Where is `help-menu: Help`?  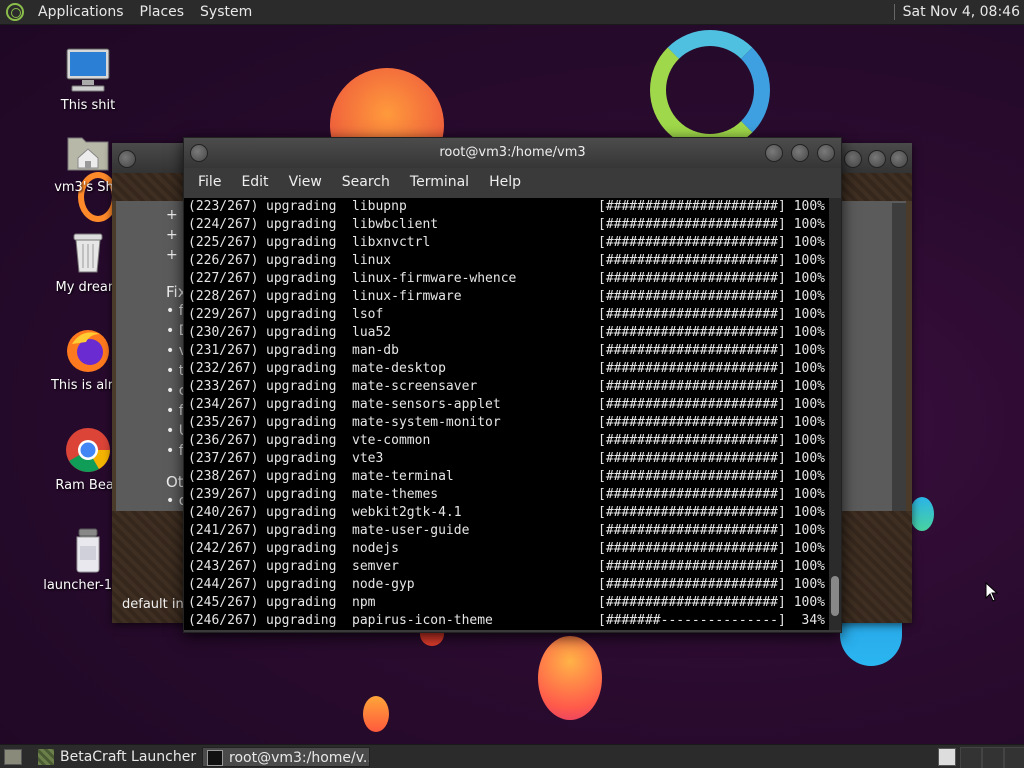
help-menu: Help is located at coordinates (505, 182).